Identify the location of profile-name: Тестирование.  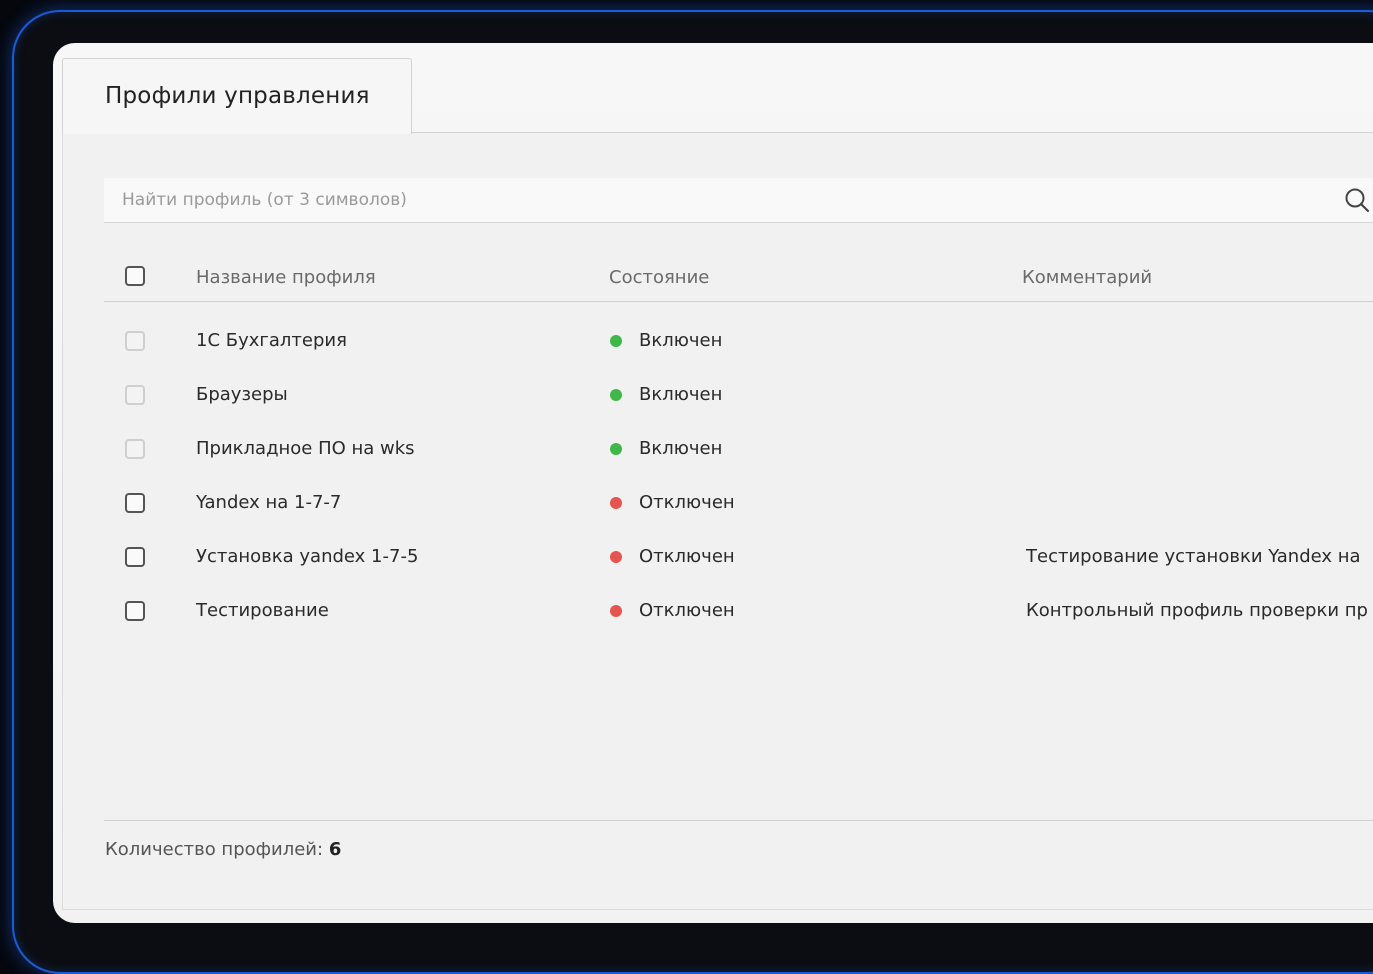
(262, 610).